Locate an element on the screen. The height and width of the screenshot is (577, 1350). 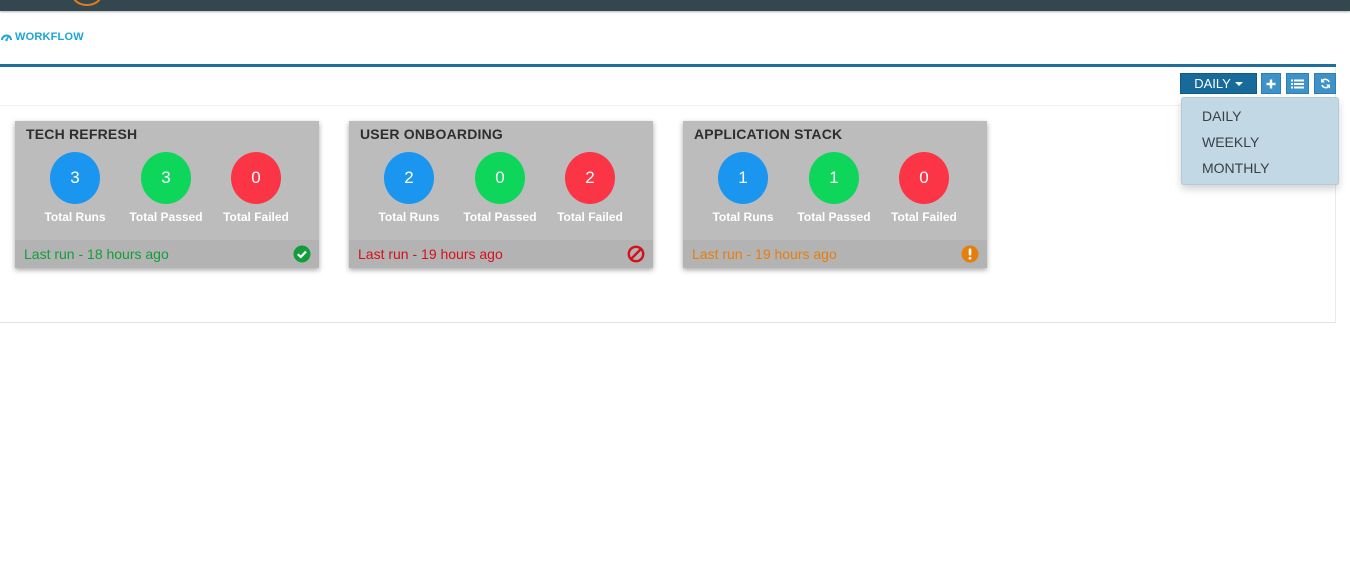
period-dropdown-label: DAILY is located at coordinates (1212, 83).